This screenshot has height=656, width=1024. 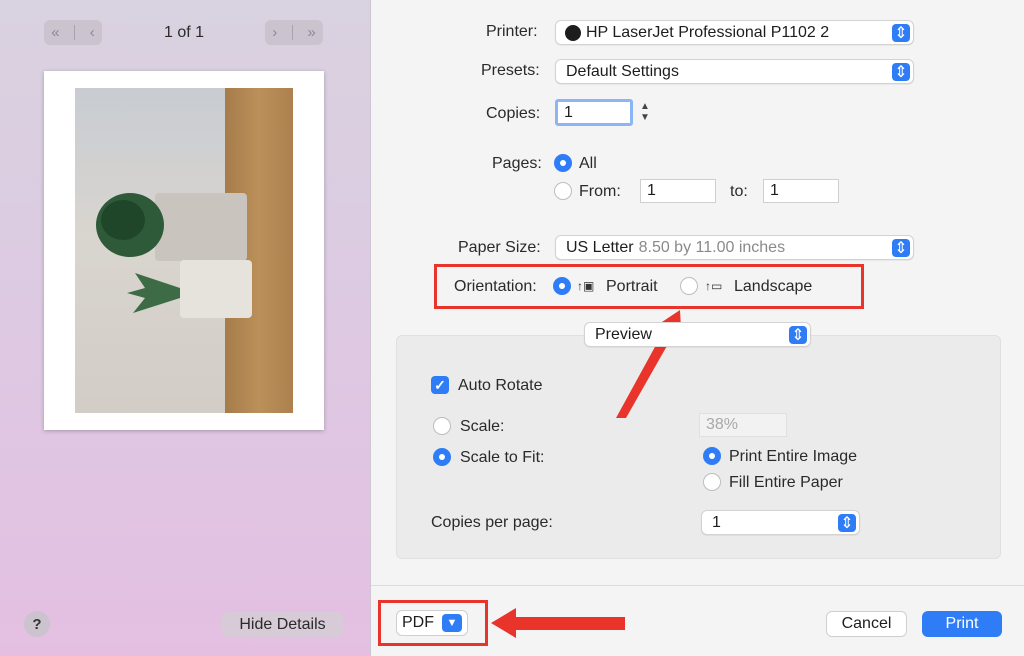 What do you see at coordinates (558, 623) in the screenshot?
I see `arrow-to-pdf-icon` at bounding box center [558, 623].